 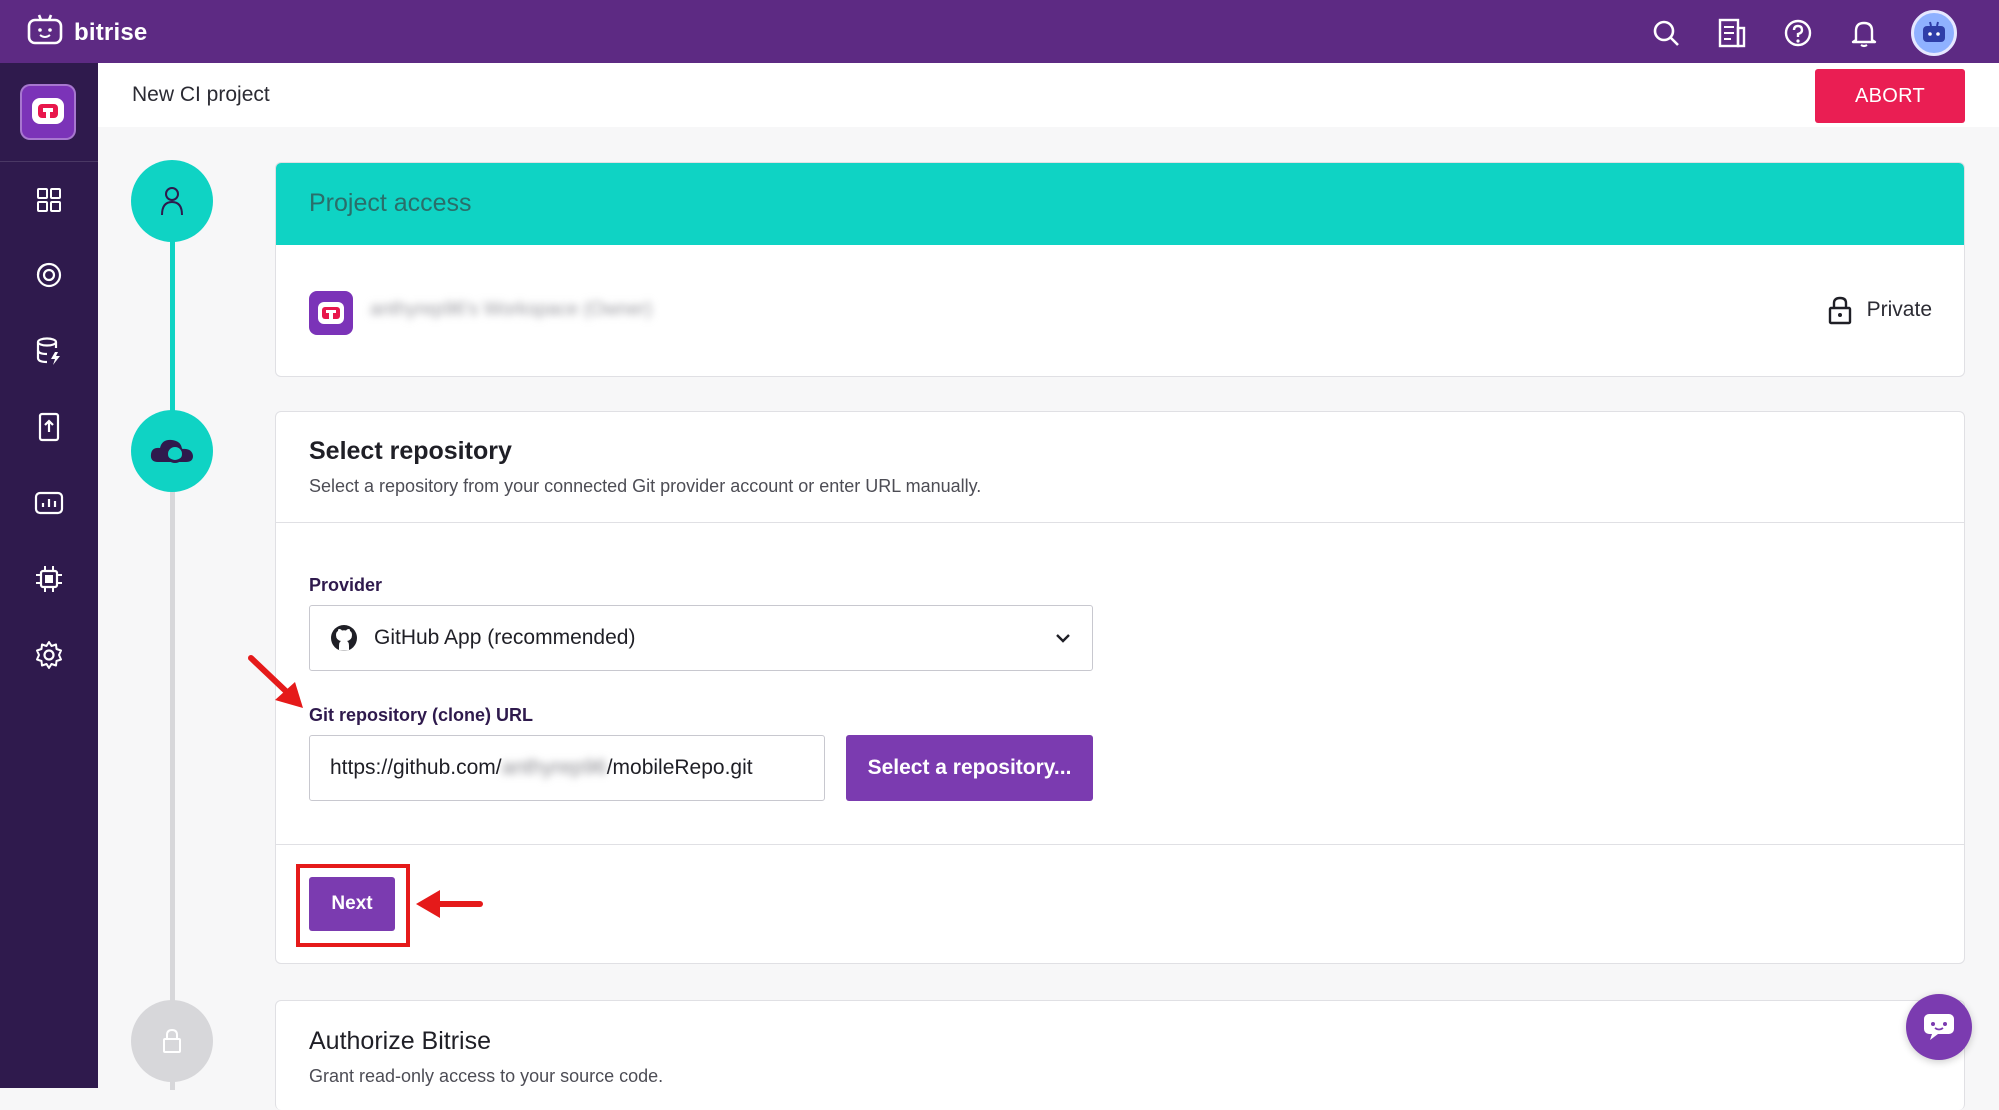 I want to click on changelog-icon, so click(x=1732, y=33).